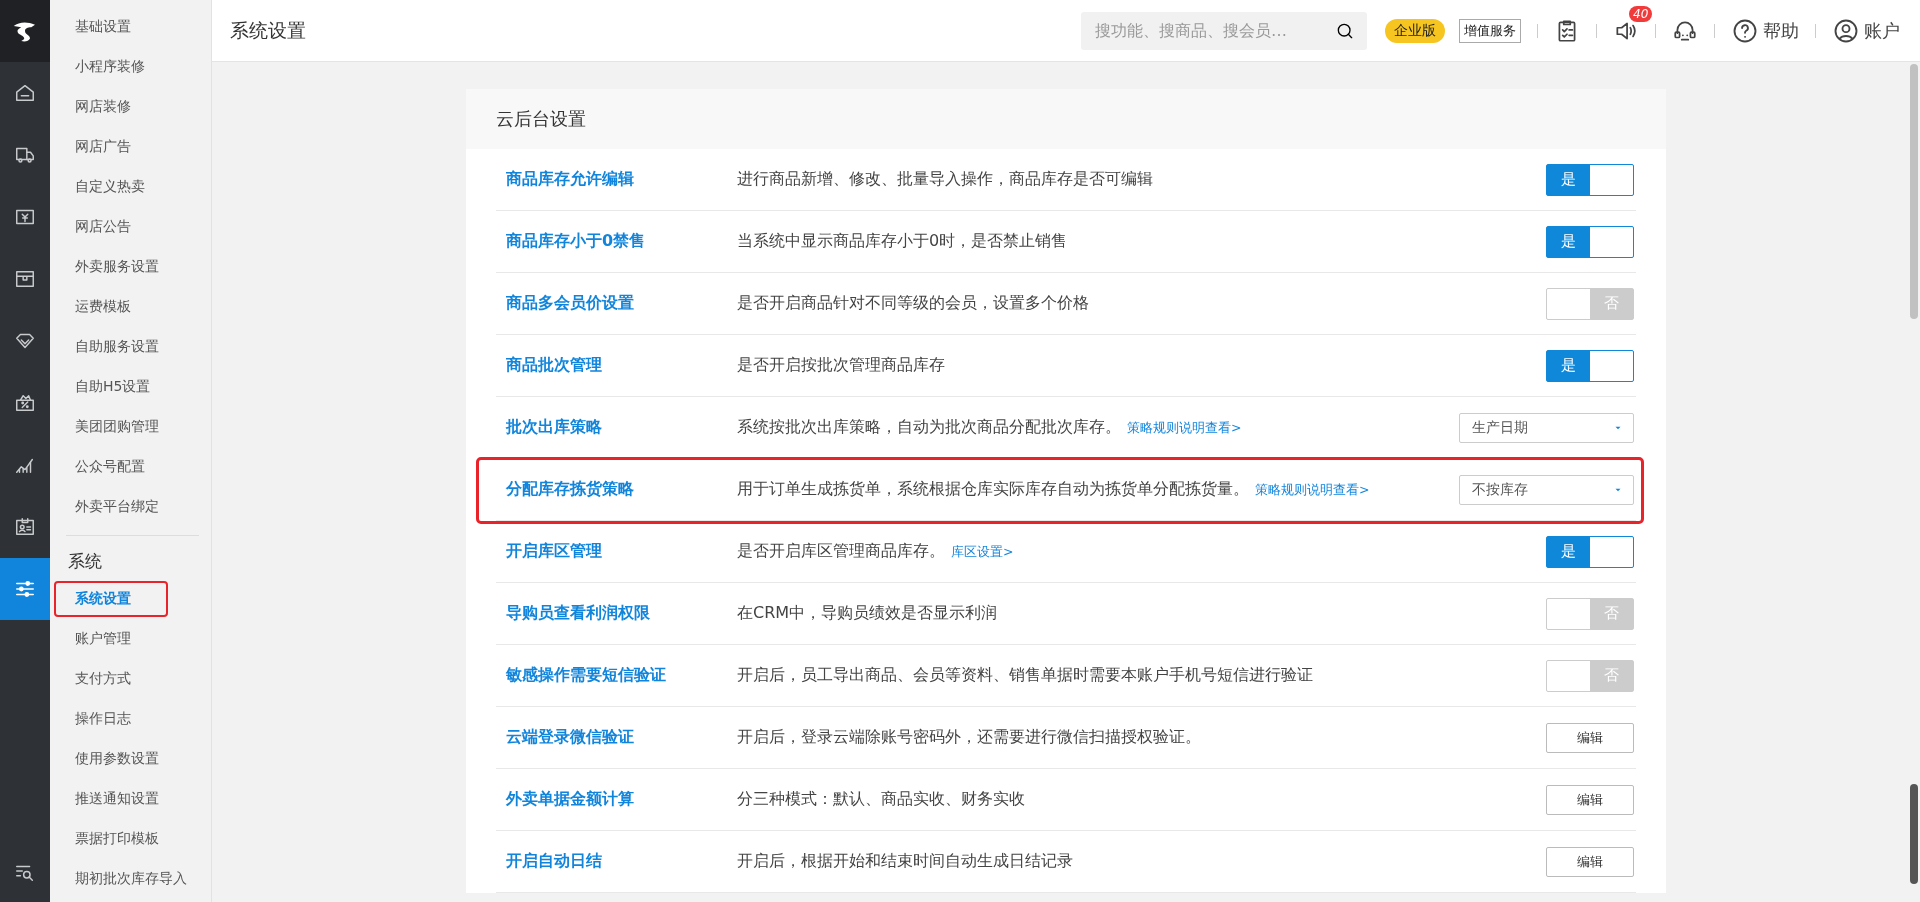 This screenshot has width=1920, height=902. Describe the element at coordinates (130, 467) in the screenshot. I see `sidebar-item: 公众号配置` at that location.